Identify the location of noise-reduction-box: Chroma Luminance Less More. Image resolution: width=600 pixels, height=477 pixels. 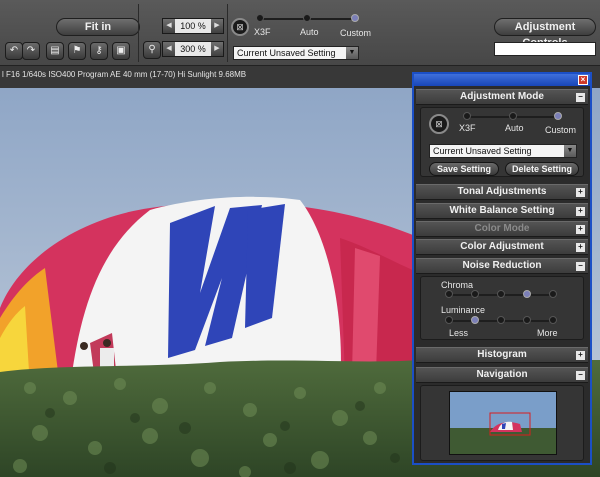
(502, 308).